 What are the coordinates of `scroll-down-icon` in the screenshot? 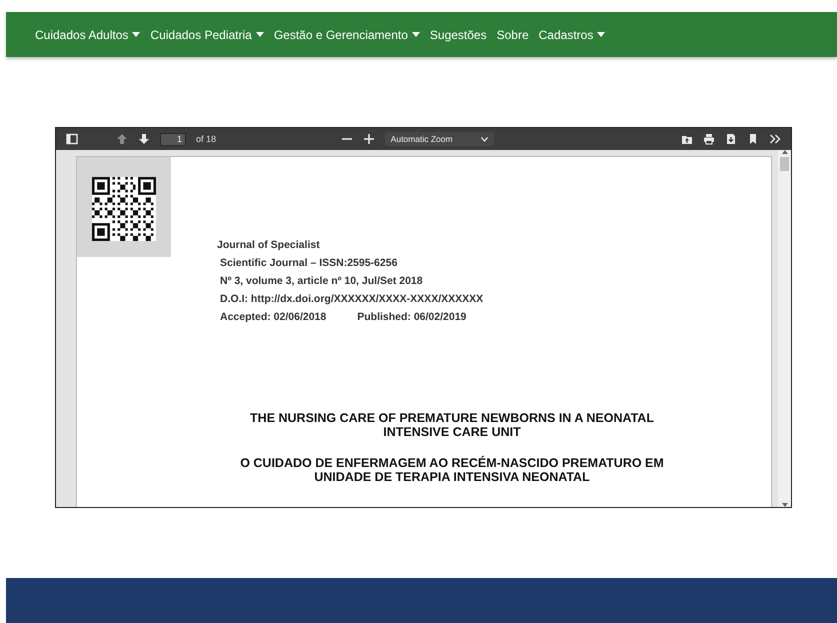 It's located at (785, 505).